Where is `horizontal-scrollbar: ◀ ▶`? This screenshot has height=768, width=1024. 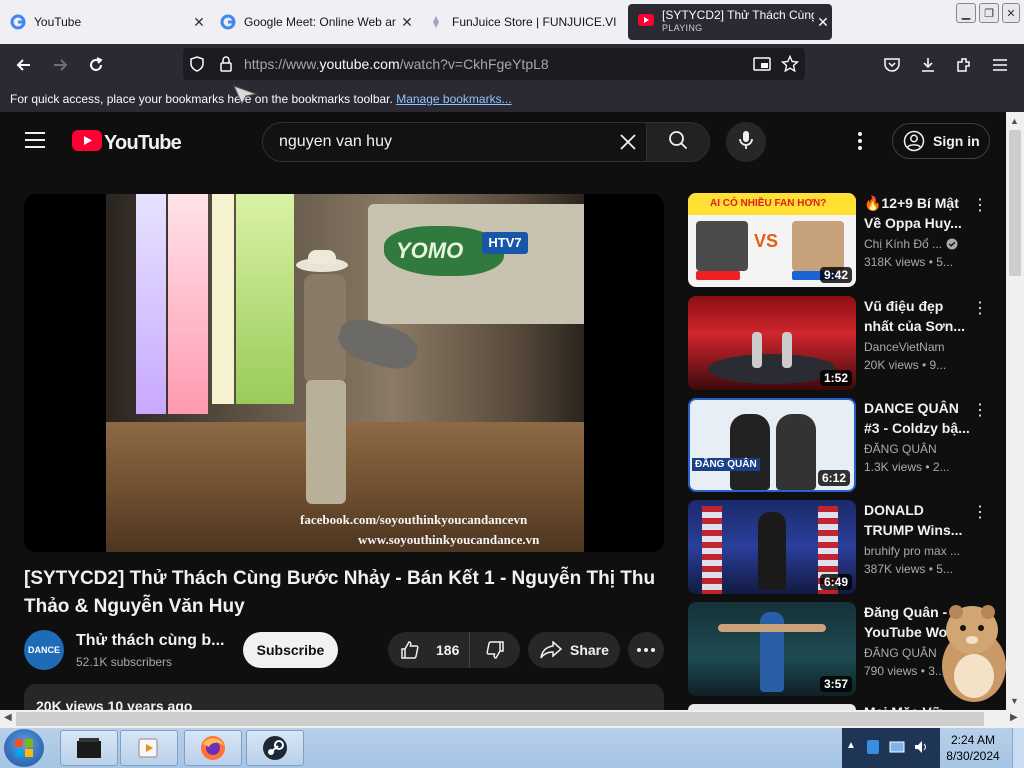 horizontal-scrollbar: ◀ ▶ is located at coordinates (512, 719).